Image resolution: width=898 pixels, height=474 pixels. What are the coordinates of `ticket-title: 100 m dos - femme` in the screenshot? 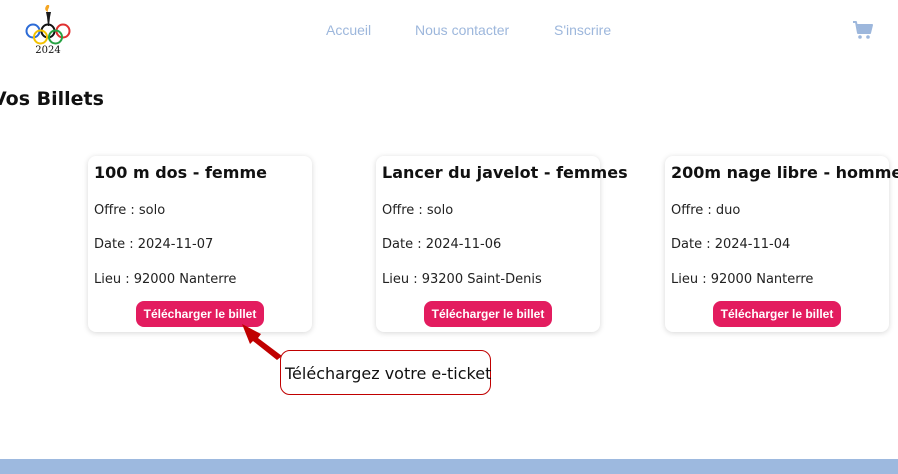 It's located at (180, 172).